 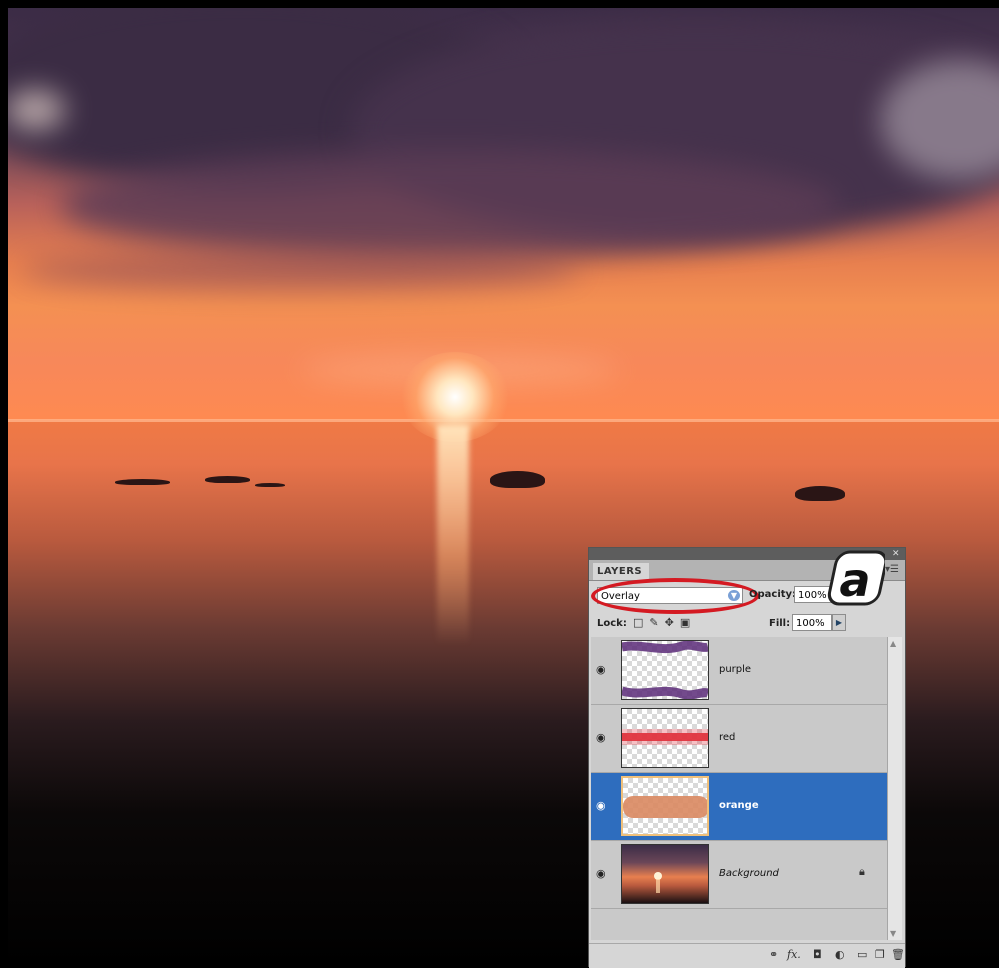 I want to click on lock-label: Lock:, so click(x=612, y=623).